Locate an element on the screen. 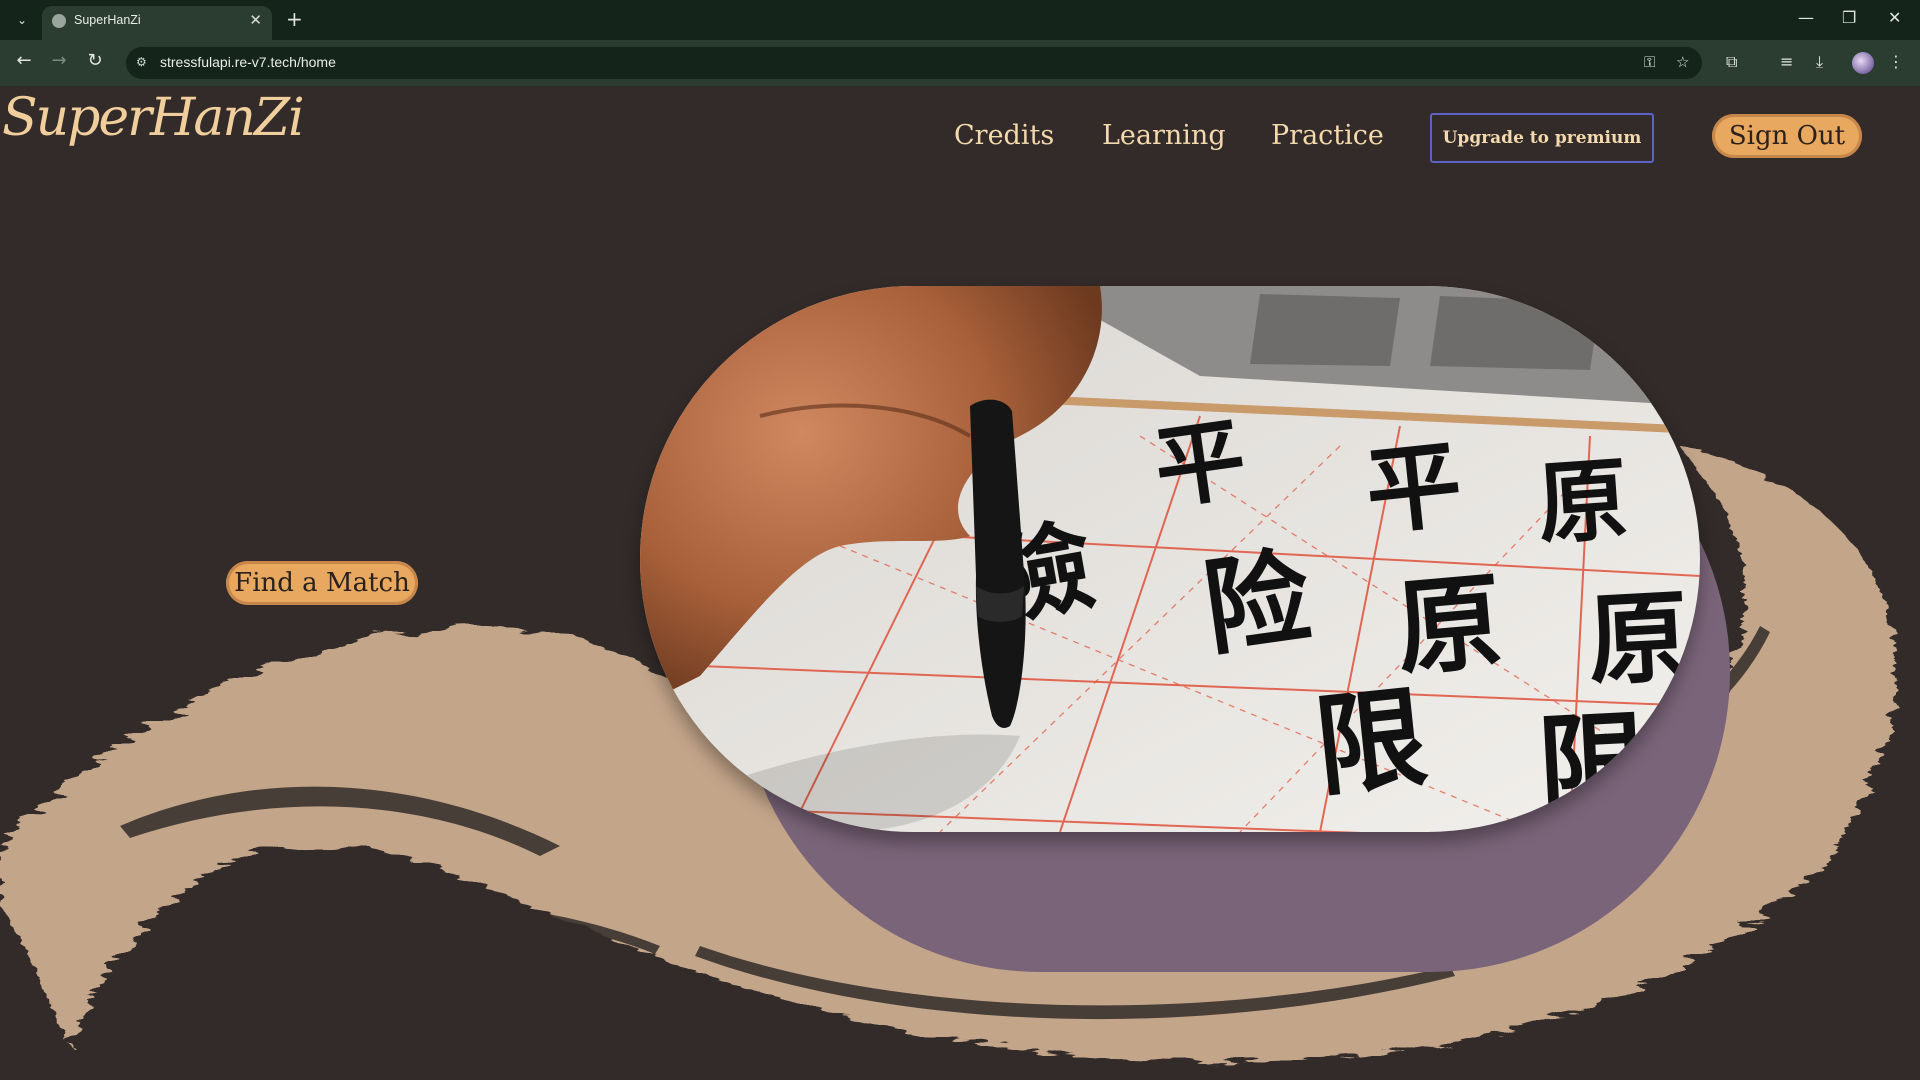  nav-learning: Learning is located at coordinates (1164, 135).